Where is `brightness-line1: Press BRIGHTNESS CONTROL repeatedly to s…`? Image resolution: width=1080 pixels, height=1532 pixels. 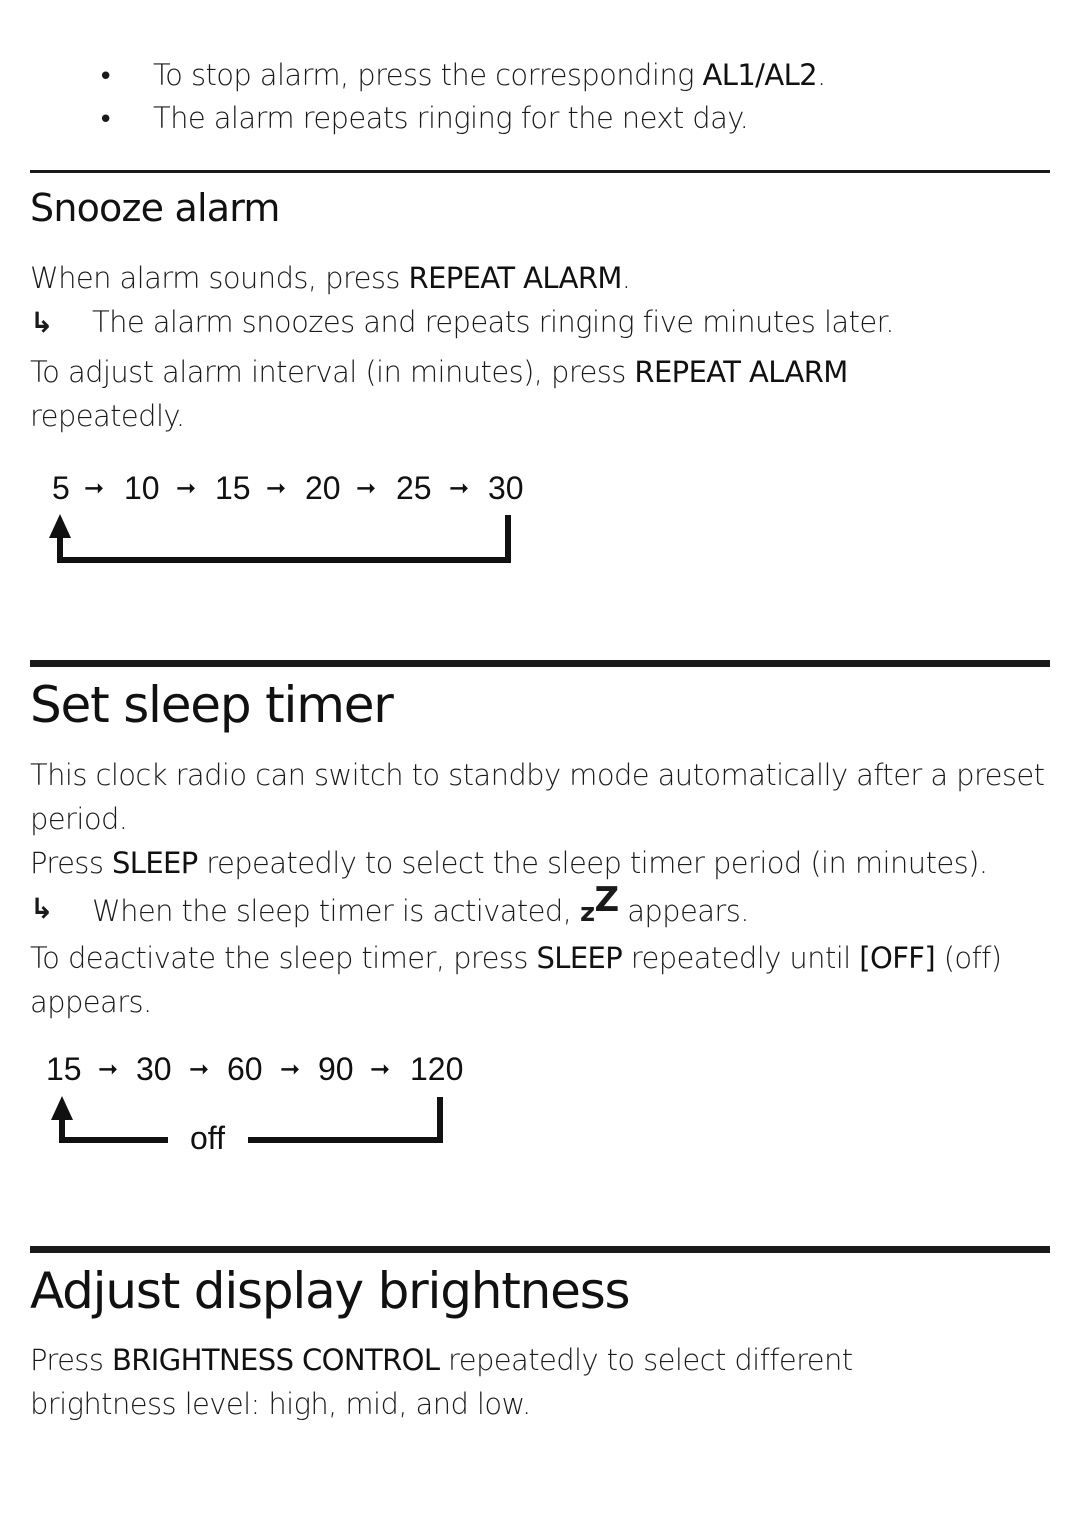
brightness-line1: Press BRIGHTNESS CONTROL repeatedly to s… is located at coordinates (441, 1360).